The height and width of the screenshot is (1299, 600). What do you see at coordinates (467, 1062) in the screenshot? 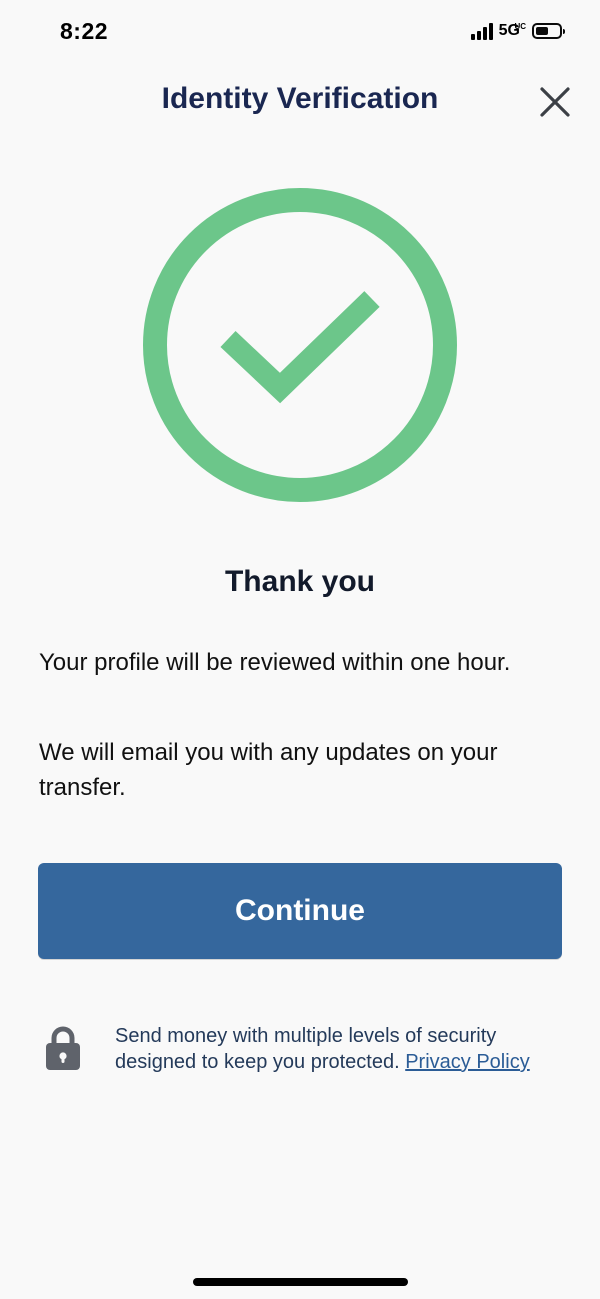
I see `privacy-policy-link: Privacy Policy` at bounding box center [467, 1062].